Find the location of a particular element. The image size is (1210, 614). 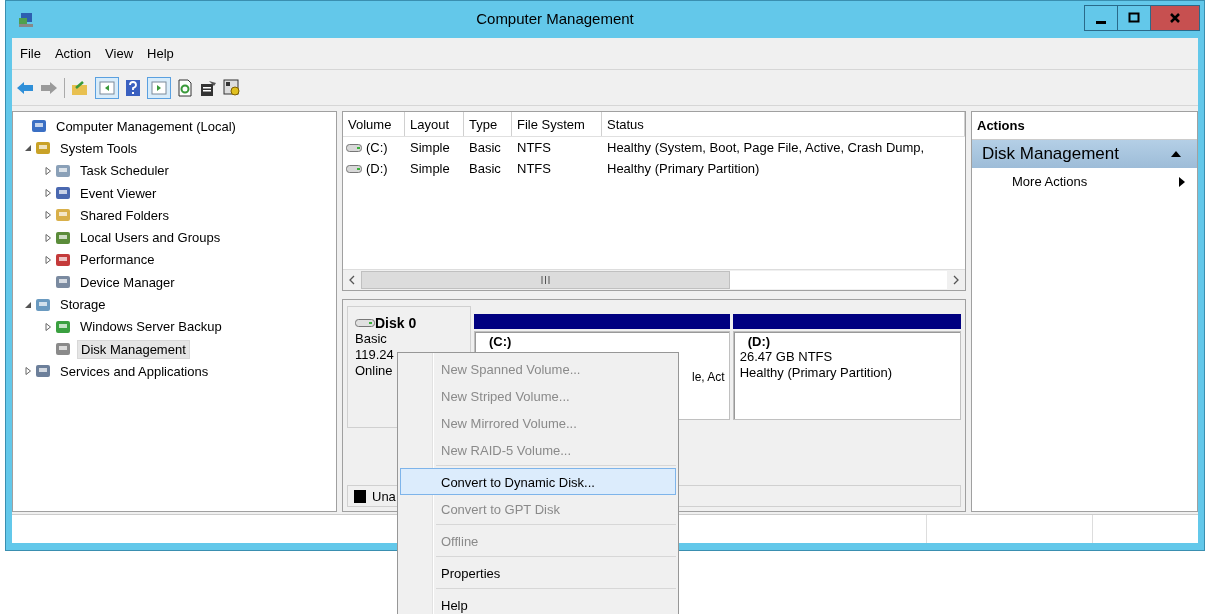

disk-info: Online is located at coordinates (374, 371).